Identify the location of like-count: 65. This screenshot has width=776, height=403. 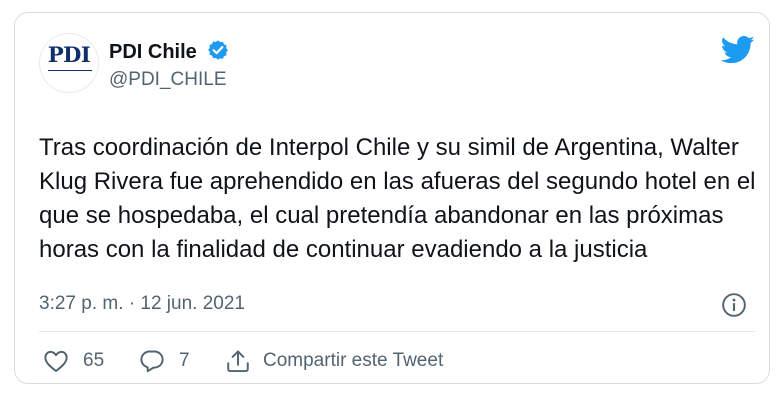
(94, 360).